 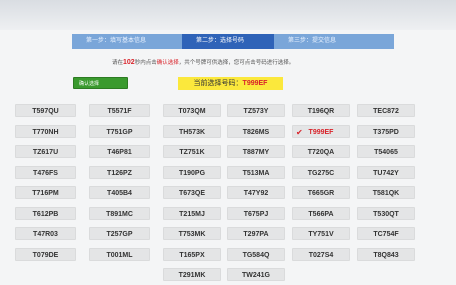 I want to click on plate-option: T751GP, so click(x=119, y=131).